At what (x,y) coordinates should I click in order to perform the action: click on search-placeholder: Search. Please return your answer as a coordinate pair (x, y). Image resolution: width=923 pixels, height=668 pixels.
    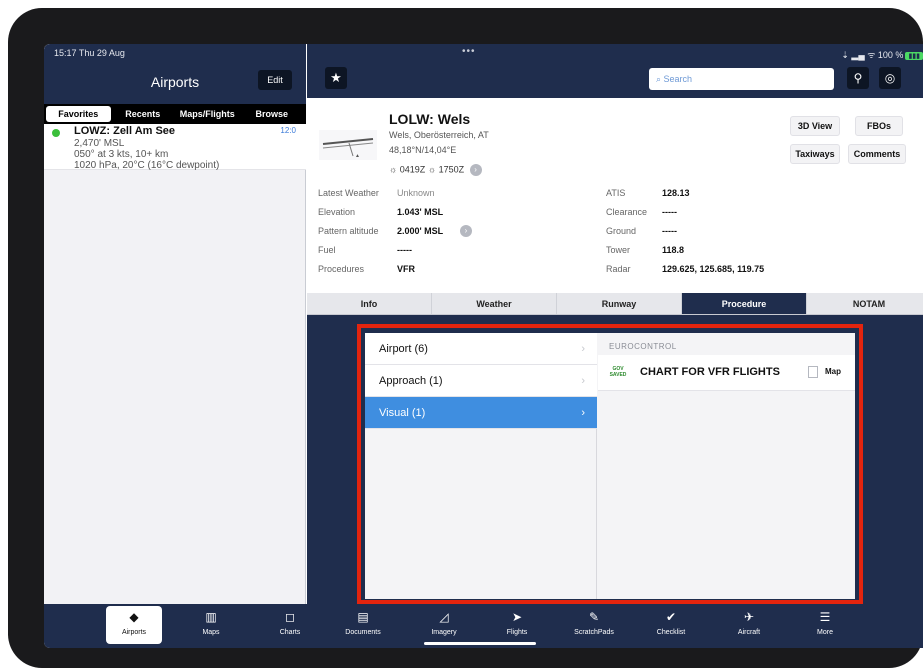
    Looking at the image, I should click on (678, 79).